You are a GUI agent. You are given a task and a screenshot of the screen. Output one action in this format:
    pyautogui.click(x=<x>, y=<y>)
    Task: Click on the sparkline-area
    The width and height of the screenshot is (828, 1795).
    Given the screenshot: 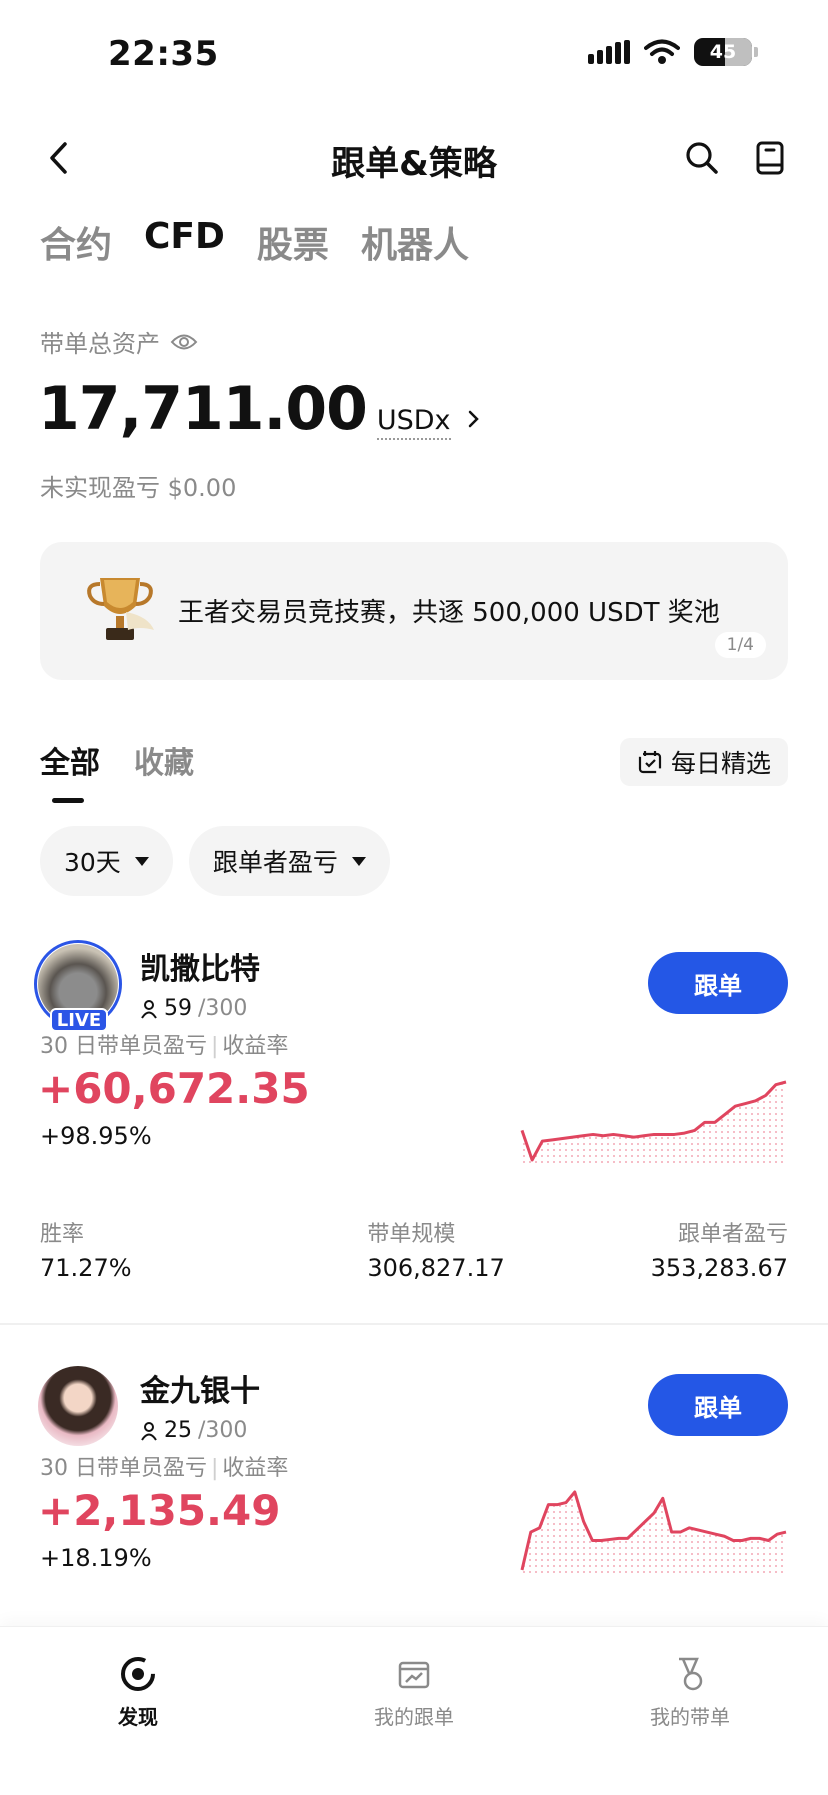 What is the action you would take?
    pyautogui.click(x=654, y=1124)
    